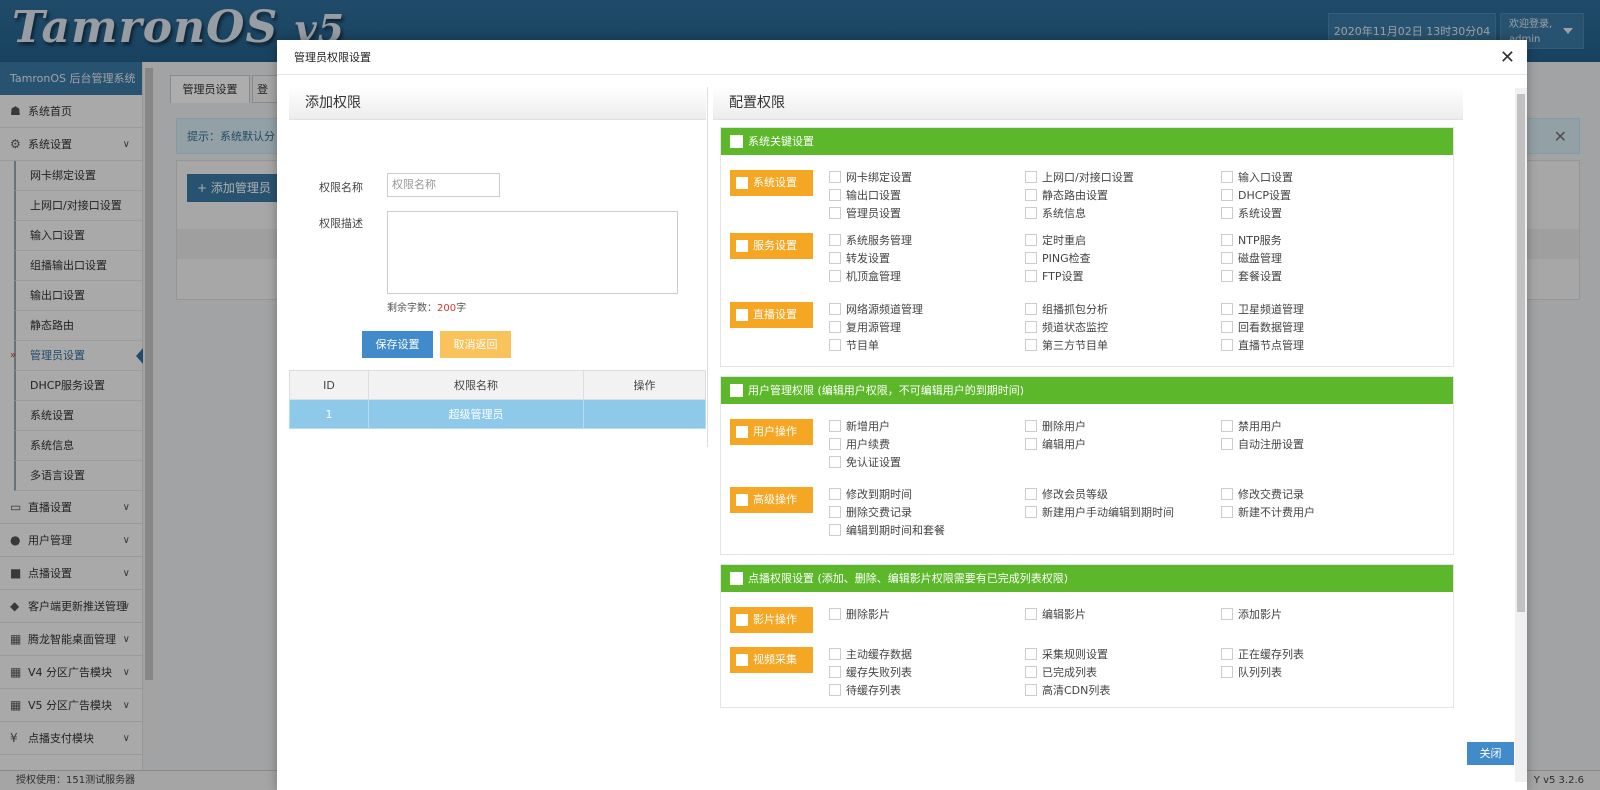 The height and width of the screenshot is (790, 1600). I want to click on permission-option: 系统服务管理, so click(927, 240).